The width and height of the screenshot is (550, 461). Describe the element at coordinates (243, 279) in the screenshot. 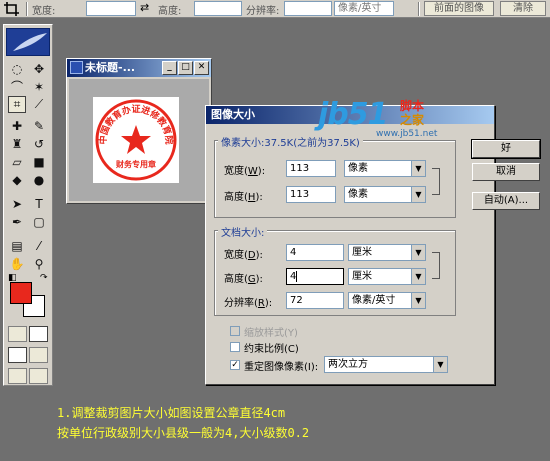

I see `doc-height-label: 高度(G):` at that location.